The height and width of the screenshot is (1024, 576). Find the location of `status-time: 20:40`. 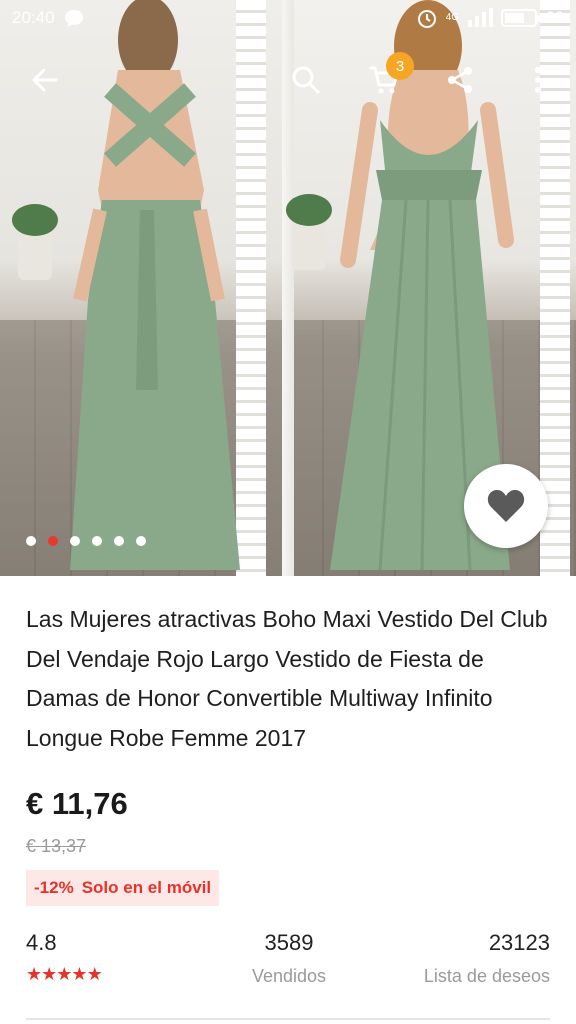

status-time: 20:40 is located at coordinates (33, 17).